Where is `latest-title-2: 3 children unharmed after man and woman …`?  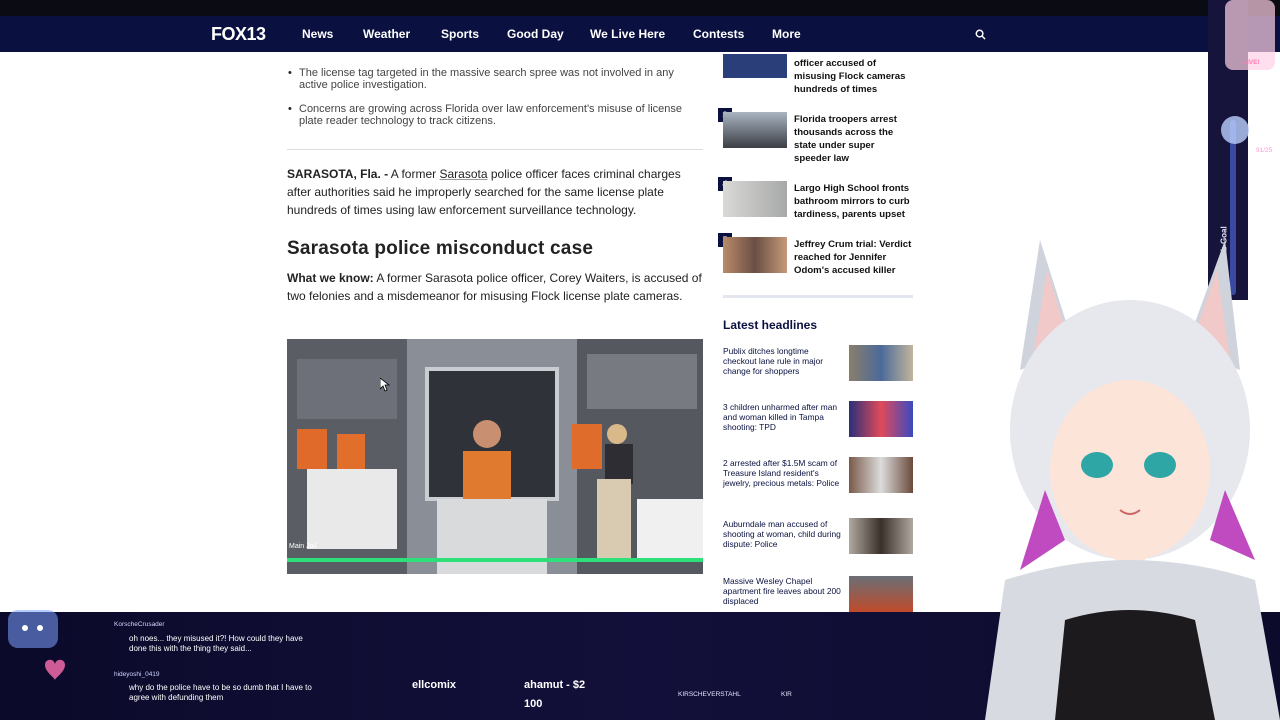
latest-title-2: 3 children unharmed after man and woman … is located at coordinates (782, 417).